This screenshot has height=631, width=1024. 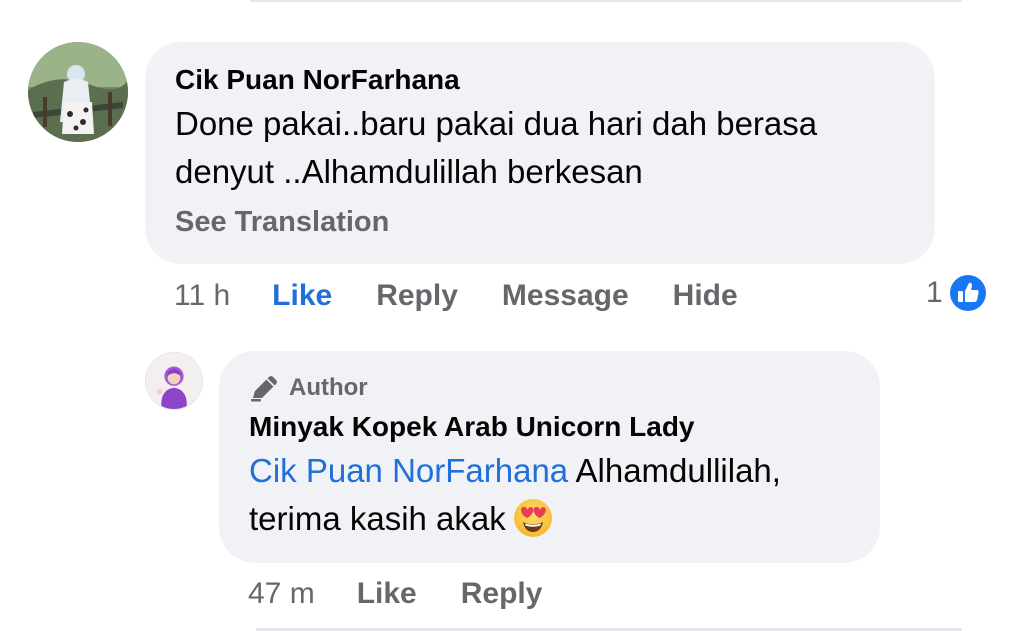 What do you see at coordinates (540, 222) in the screenshot?
I see `see-translation-link: See Translation` at bounding box center [540, 222].